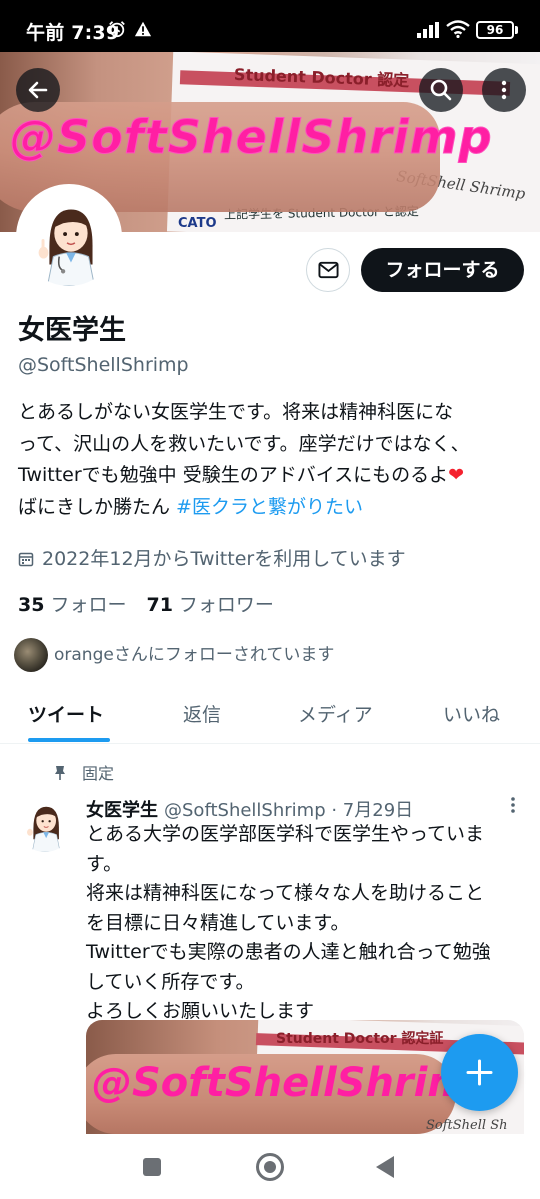 This screenshot has height=1199, width=540. What do you see at coordinates (98, 773) in the screenshot?
I see `pinned-text: 固定` at bounding box center [98, 773].